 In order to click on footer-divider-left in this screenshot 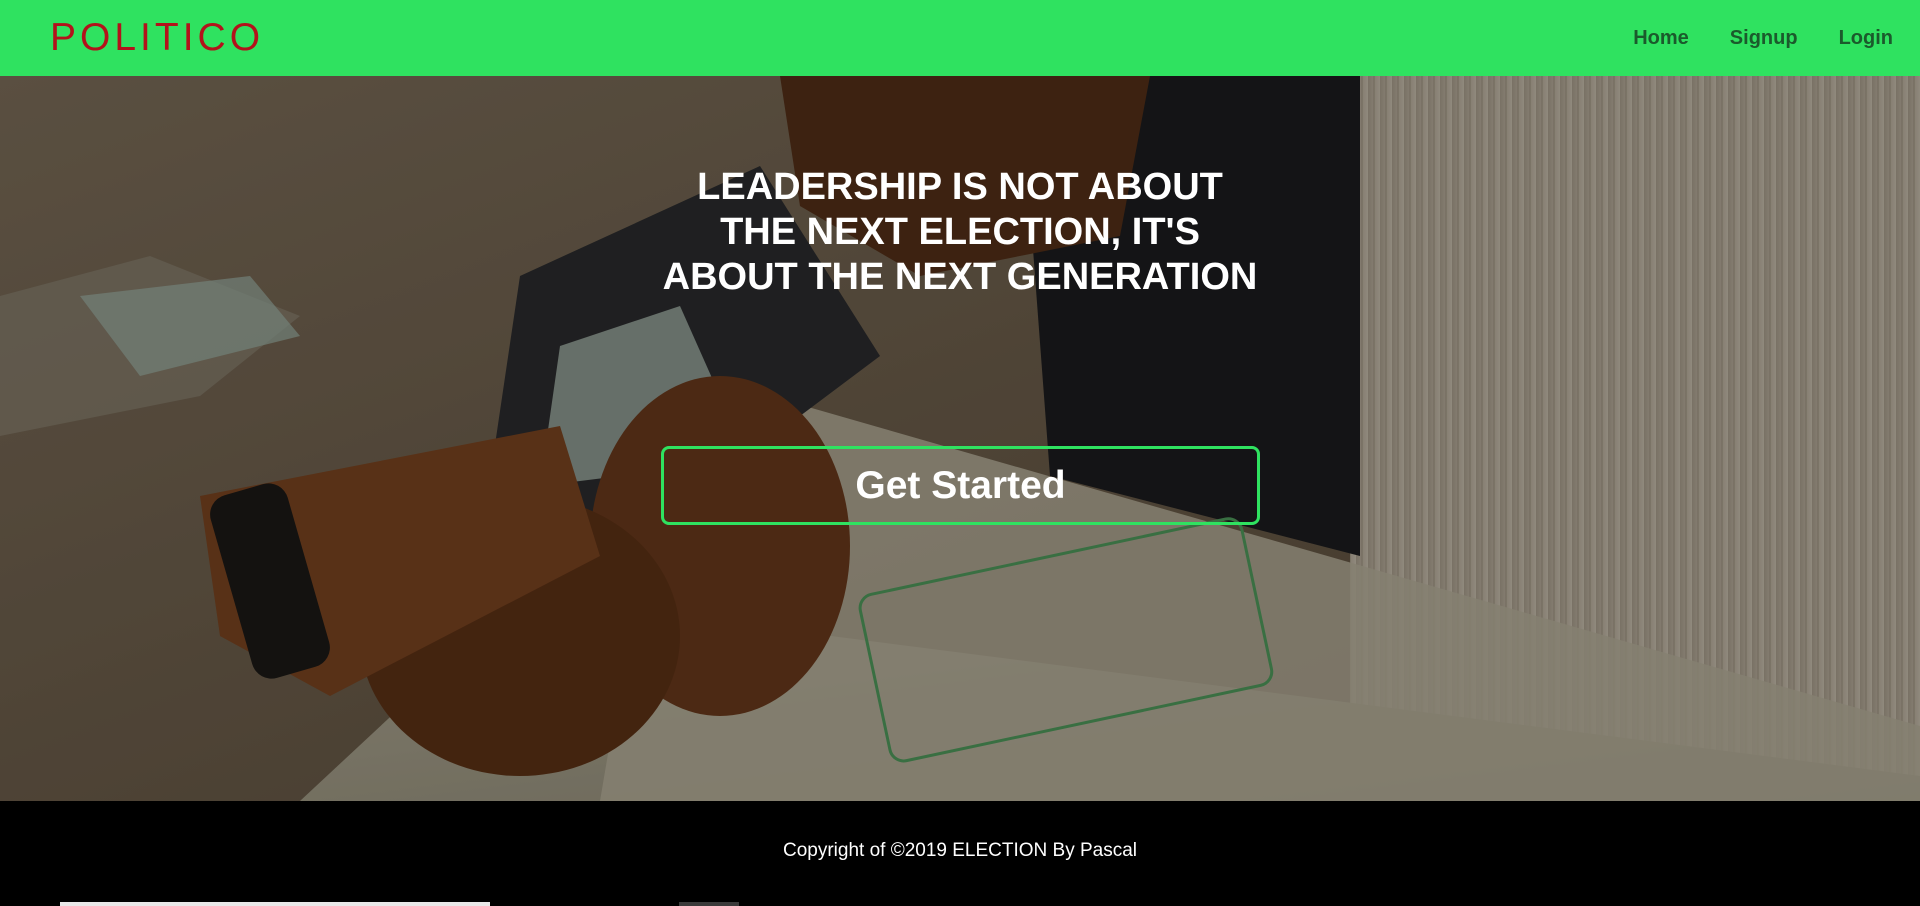, I will do `click(275, 904)`.